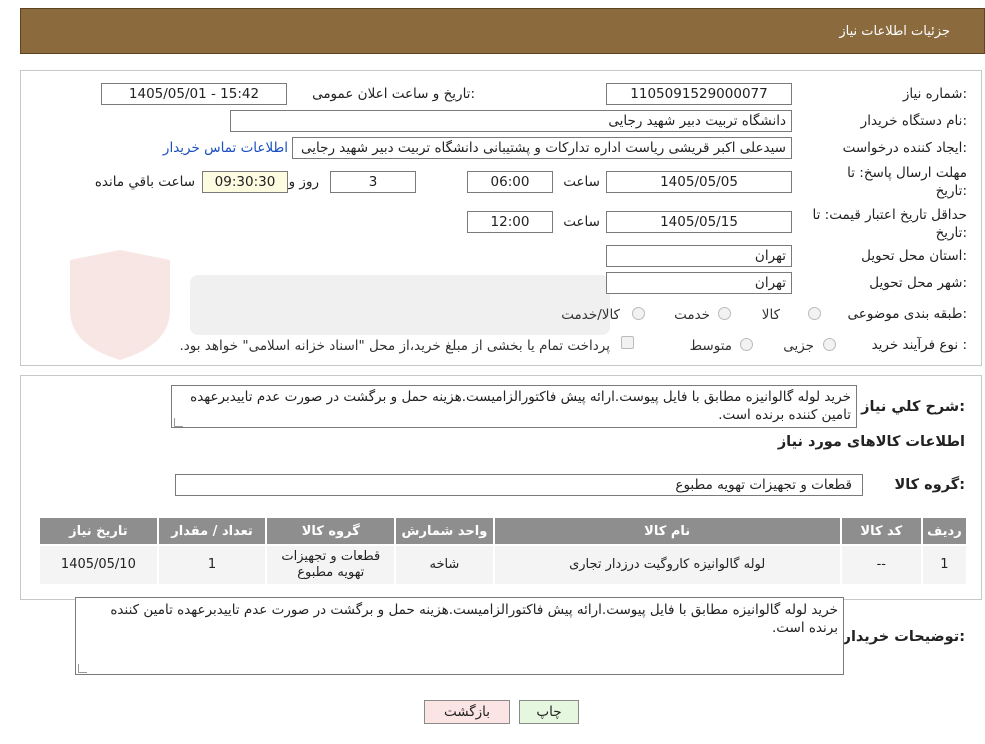  I want to click on validity-label: حداقل تاریخ اعتبار قیمت: تا تاریخ:, so click(889, 224).